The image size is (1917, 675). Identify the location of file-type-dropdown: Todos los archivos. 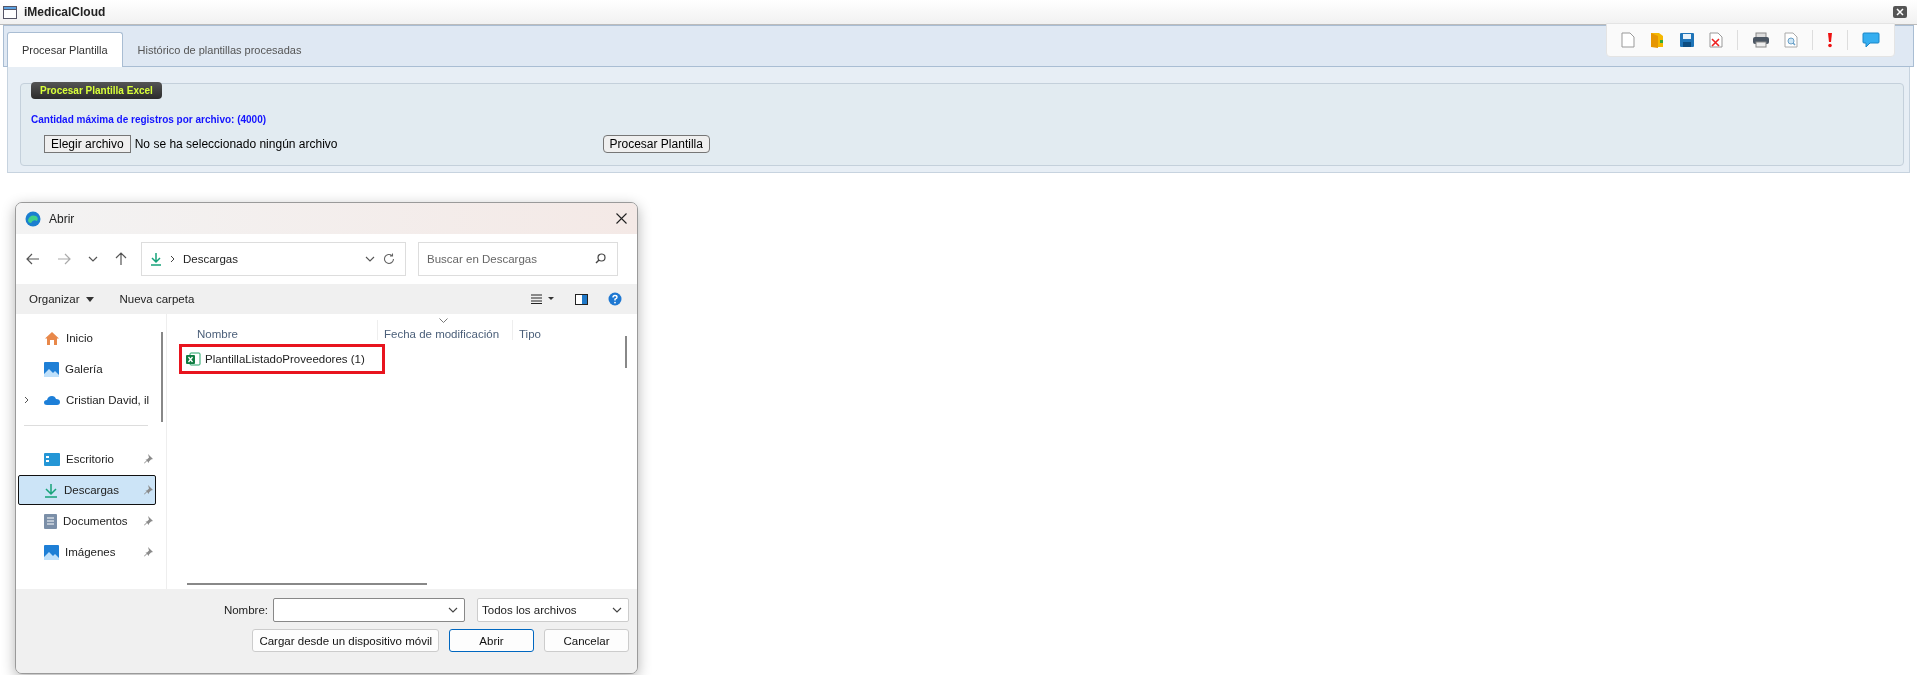
(553, 610).